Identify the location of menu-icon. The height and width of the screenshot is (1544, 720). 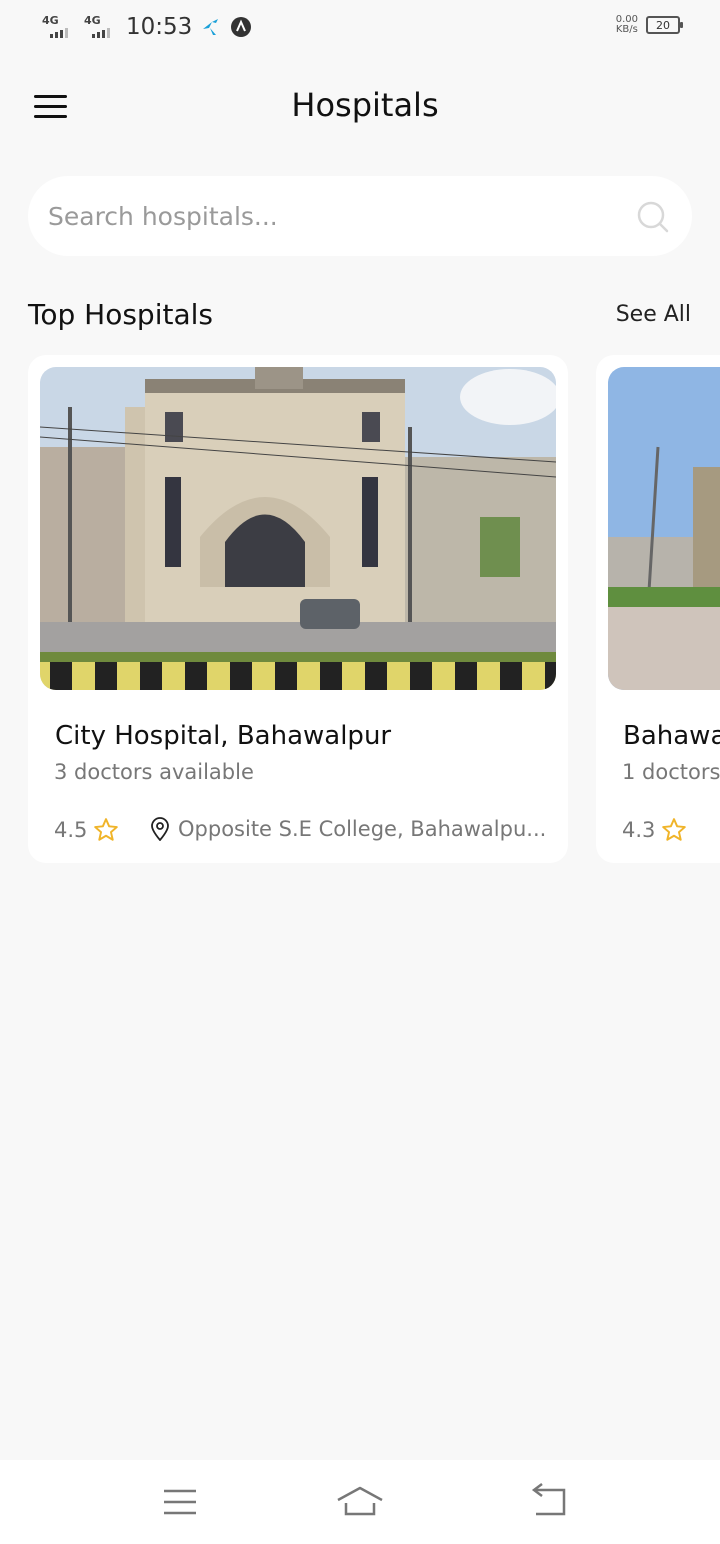
(180, 1502).